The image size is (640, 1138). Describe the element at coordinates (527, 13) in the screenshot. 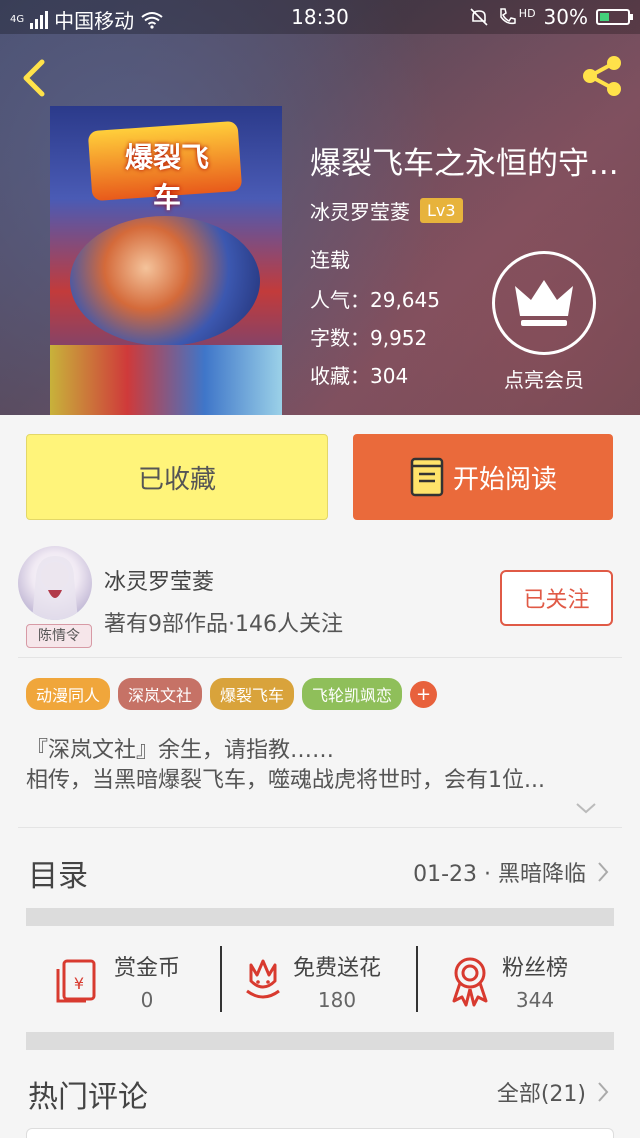

I see `hd-label: HD` at that location.